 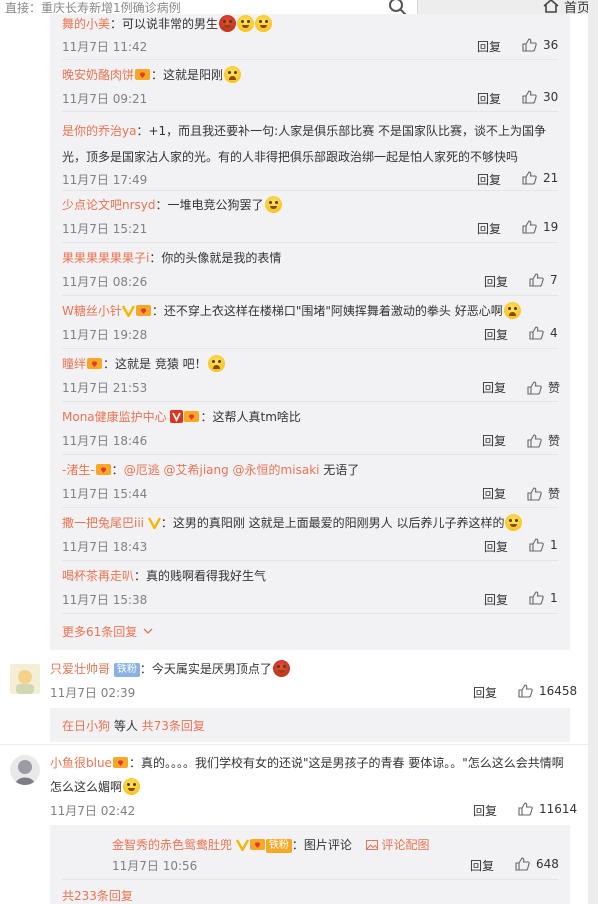 I want to click on summary-username: 在日小狗, so click(x=86, y=726).